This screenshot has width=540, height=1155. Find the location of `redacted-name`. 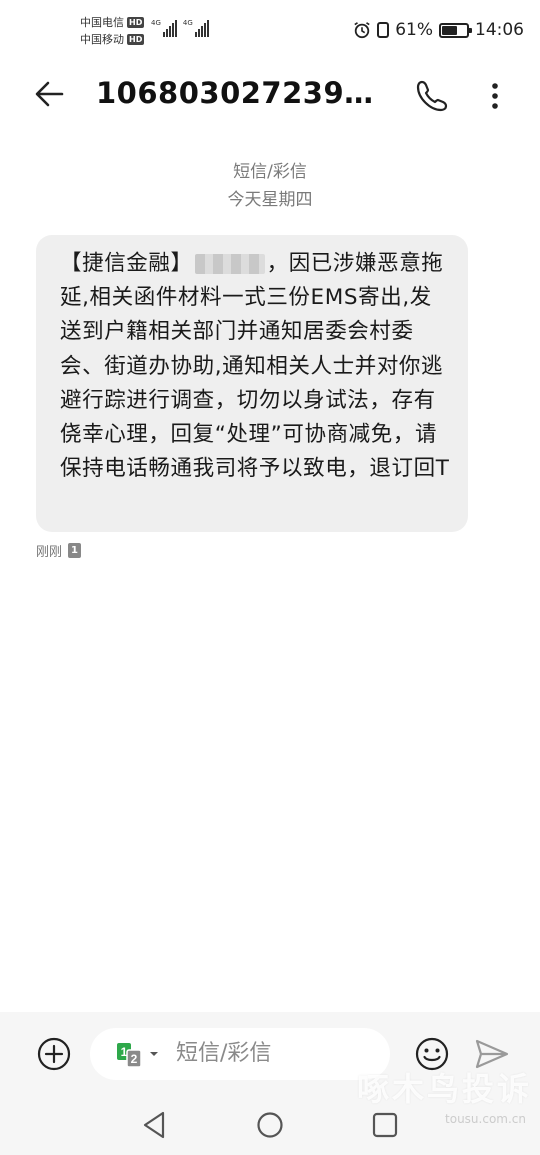

redacted-name is located at coordinates (229, 264).